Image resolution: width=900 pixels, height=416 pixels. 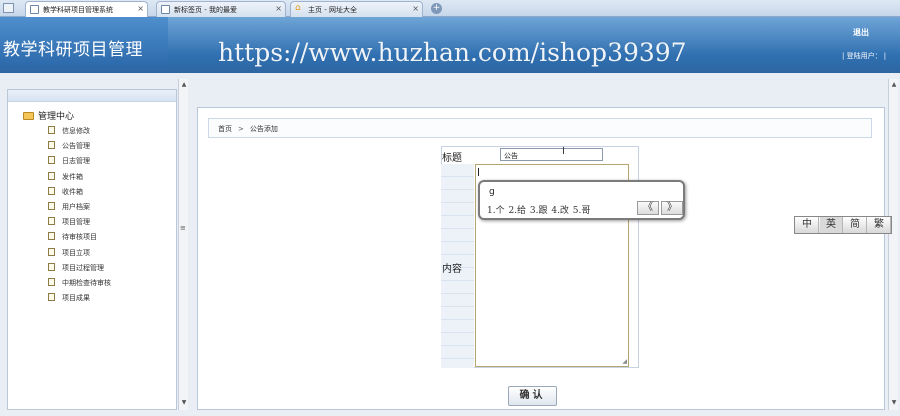 I want to click on sidebar-item-info-edit: 信息修改, so click(x=79, y=133).